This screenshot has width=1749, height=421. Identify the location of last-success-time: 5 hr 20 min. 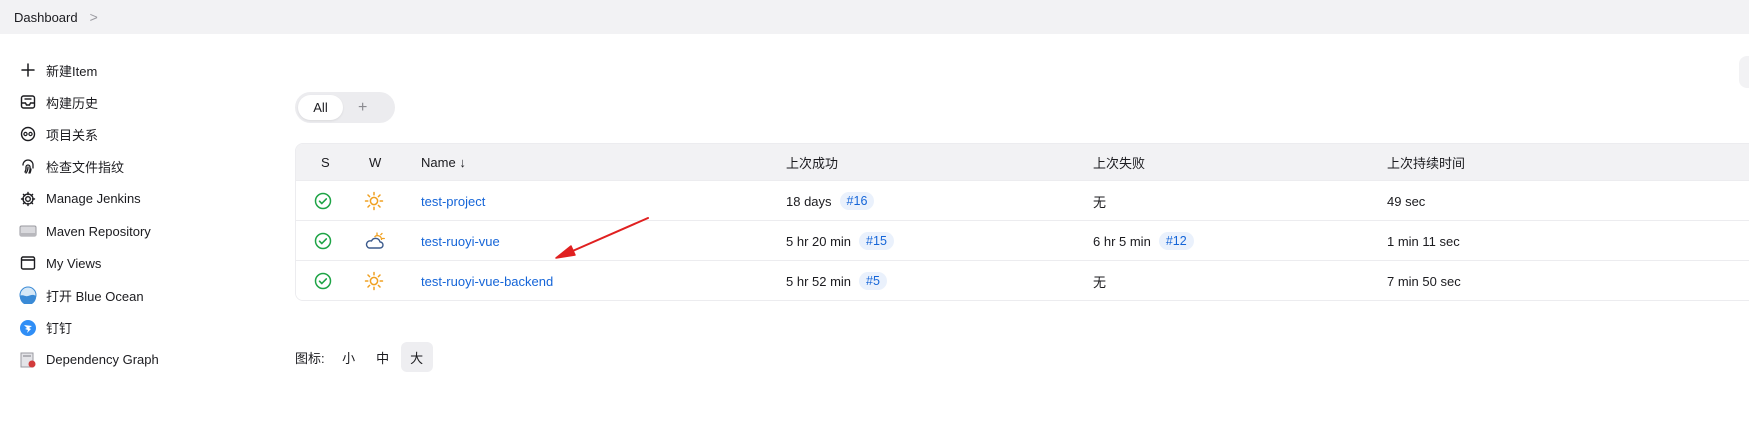
(819, 241).